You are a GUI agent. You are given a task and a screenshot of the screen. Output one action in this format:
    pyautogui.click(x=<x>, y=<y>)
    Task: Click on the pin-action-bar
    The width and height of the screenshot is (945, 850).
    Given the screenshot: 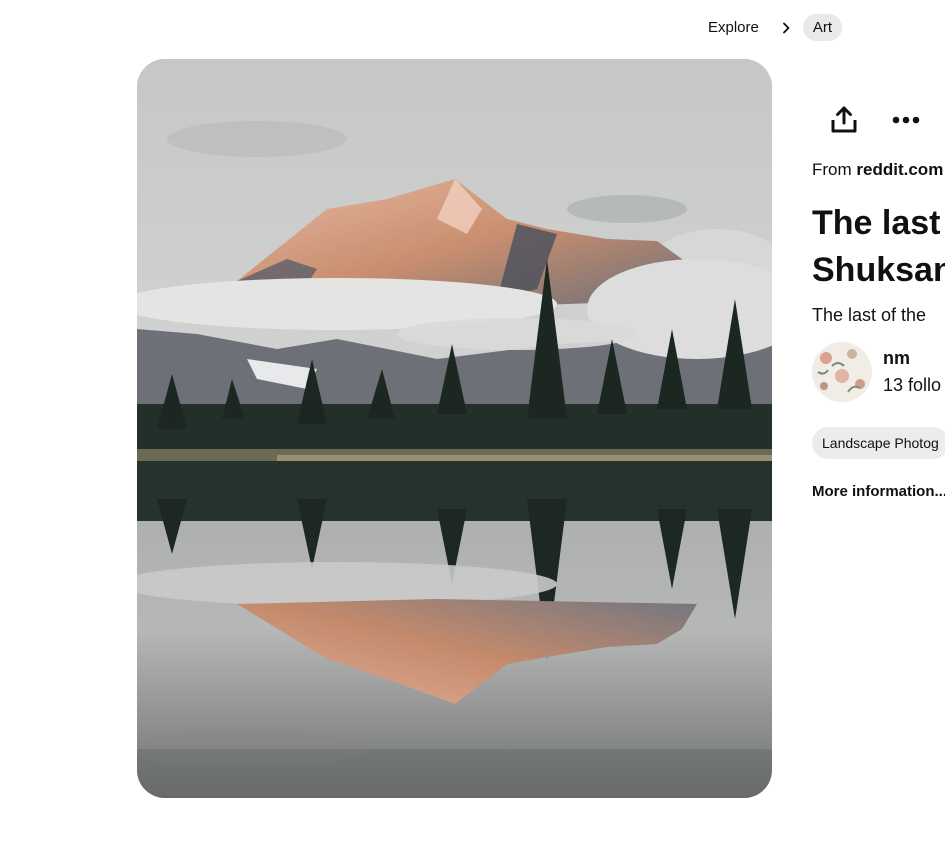 What is the action you would take?
    pyautogui.click(x=885, y=120)
    